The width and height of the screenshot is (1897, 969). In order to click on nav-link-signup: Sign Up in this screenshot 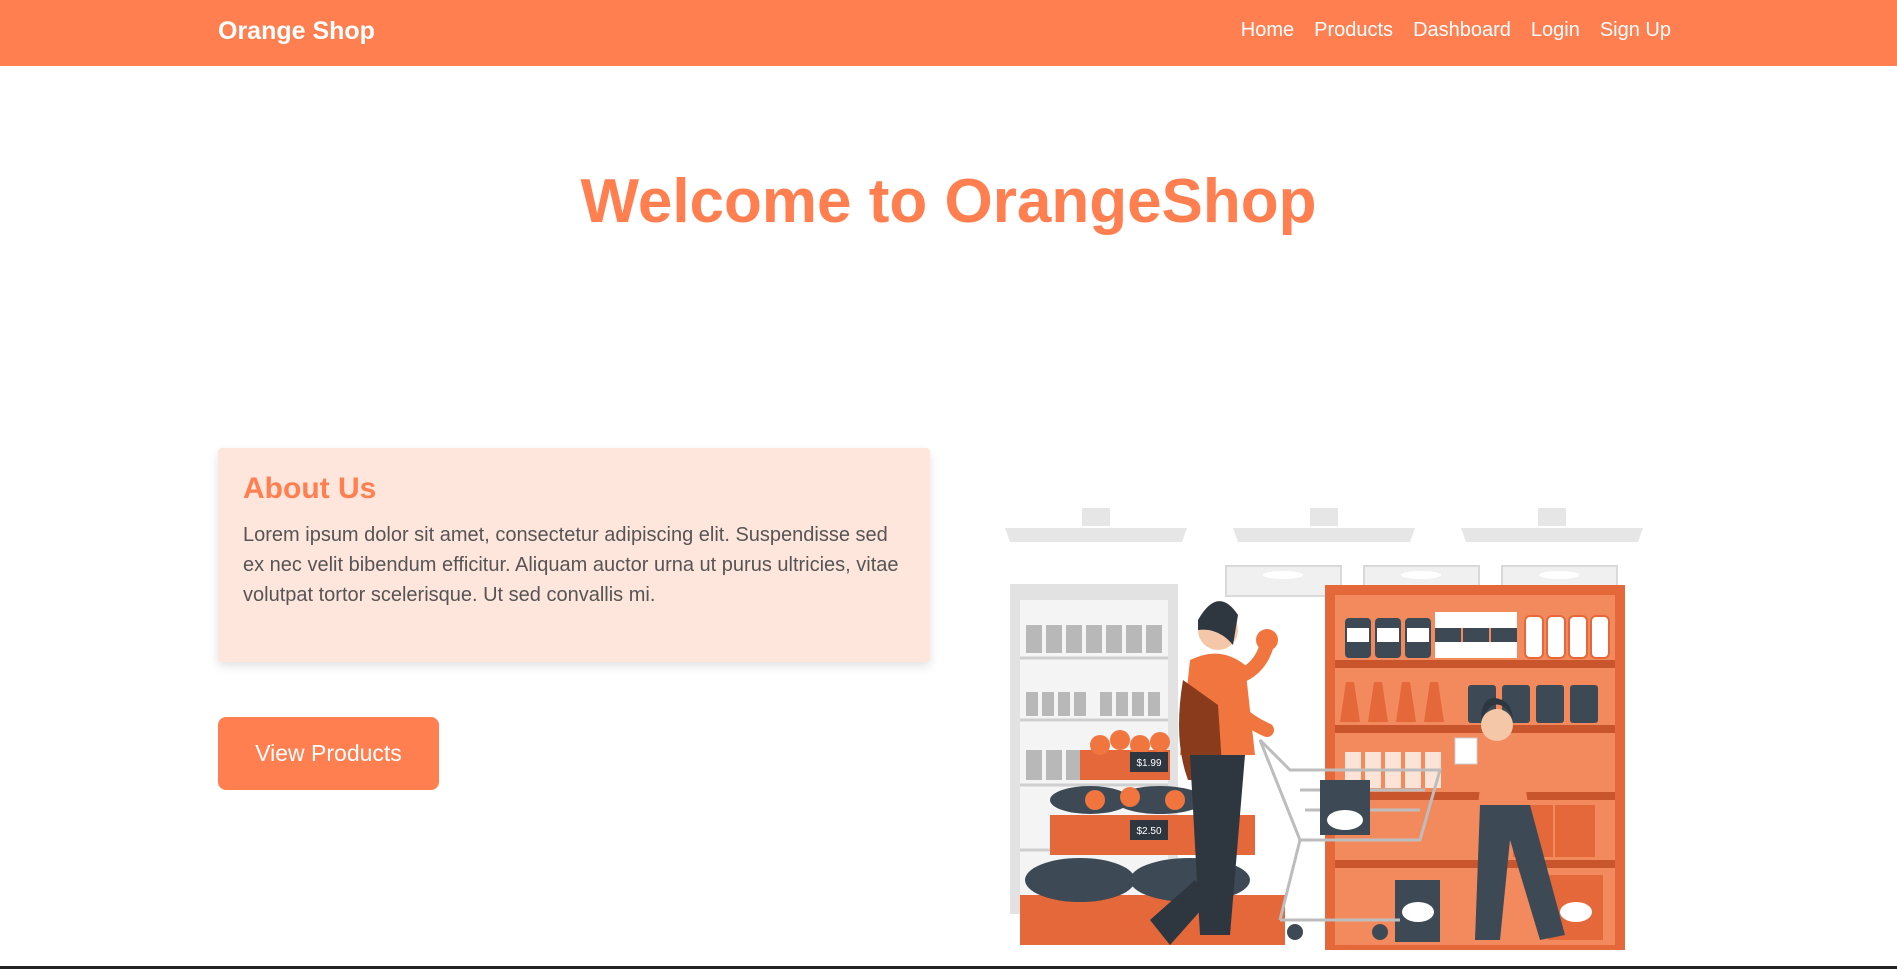, I will do `click(1635, 30)`.